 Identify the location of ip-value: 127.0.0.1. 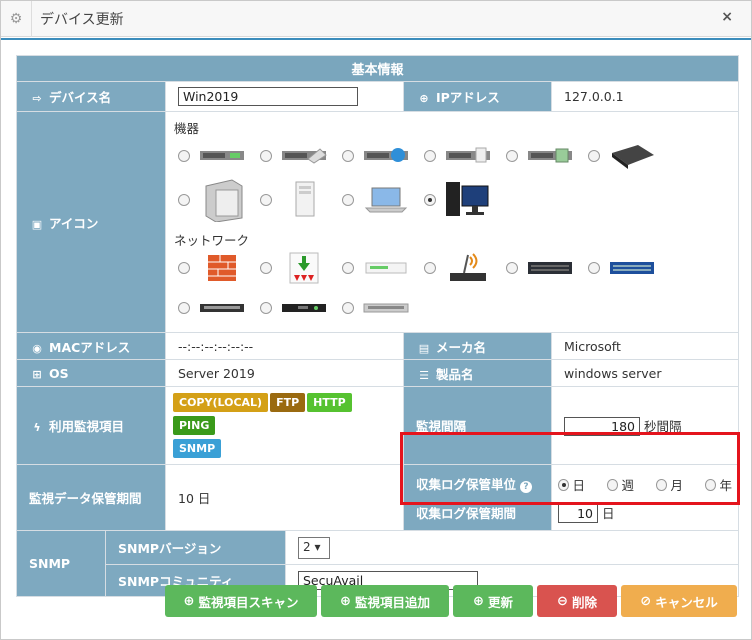
(645, 96).